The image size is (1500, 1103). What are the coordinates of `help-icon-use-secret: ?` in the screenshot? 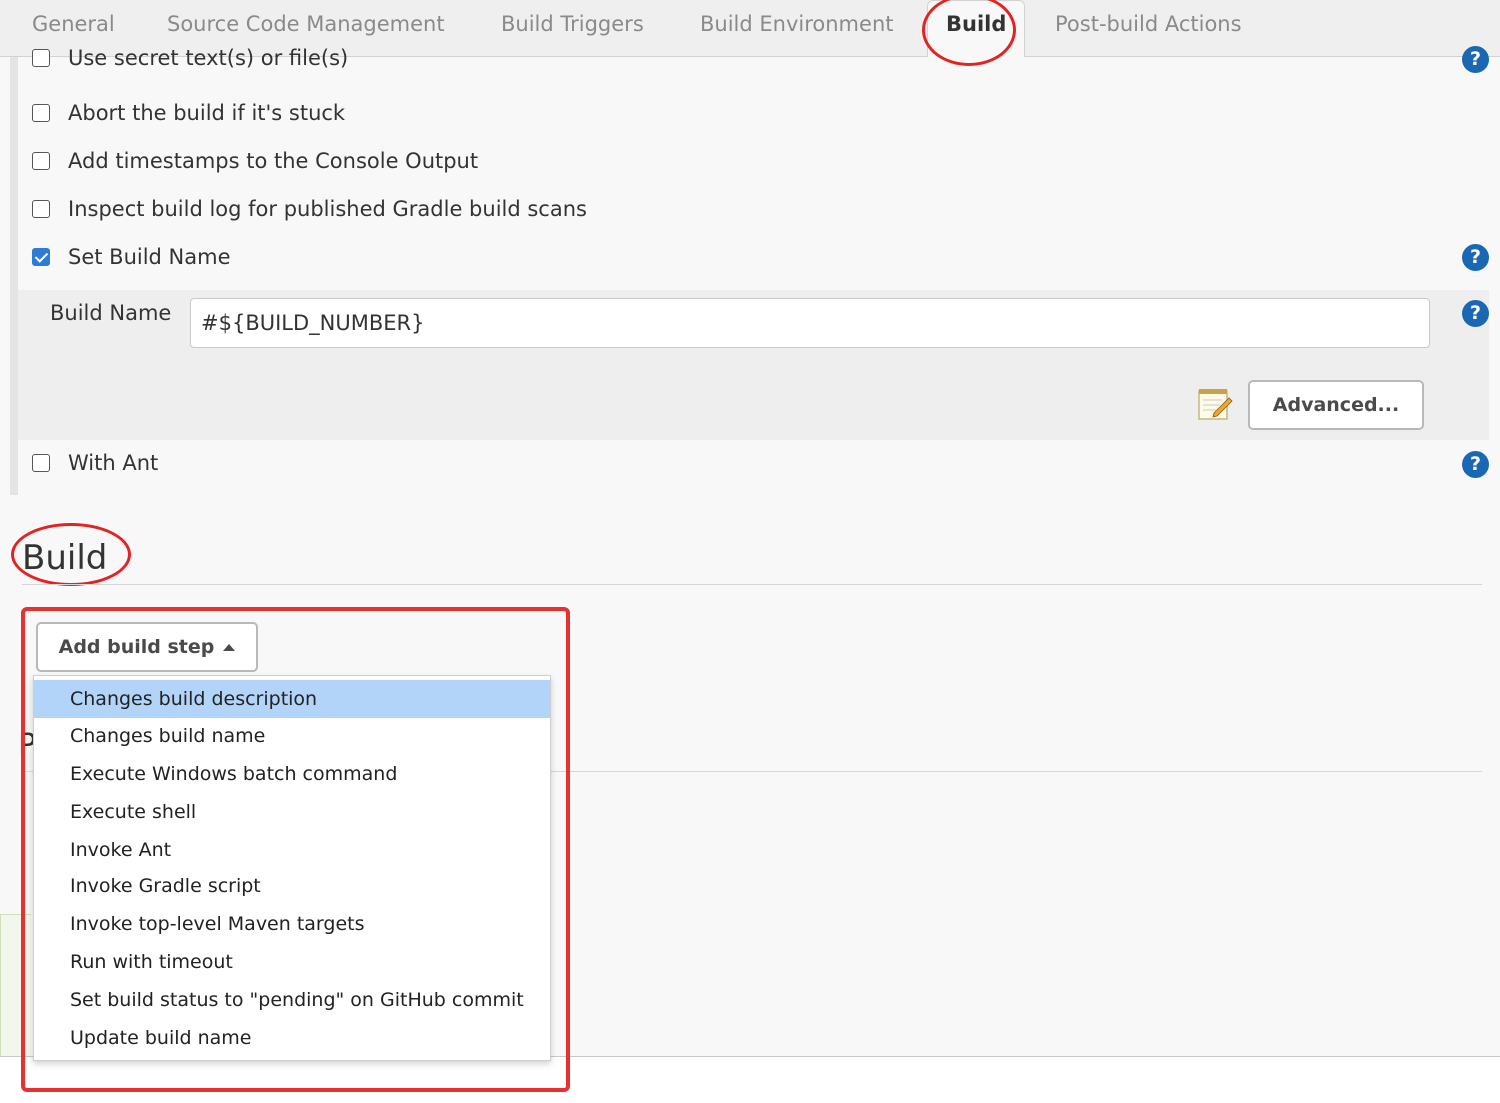 It's located at (1475, 59).